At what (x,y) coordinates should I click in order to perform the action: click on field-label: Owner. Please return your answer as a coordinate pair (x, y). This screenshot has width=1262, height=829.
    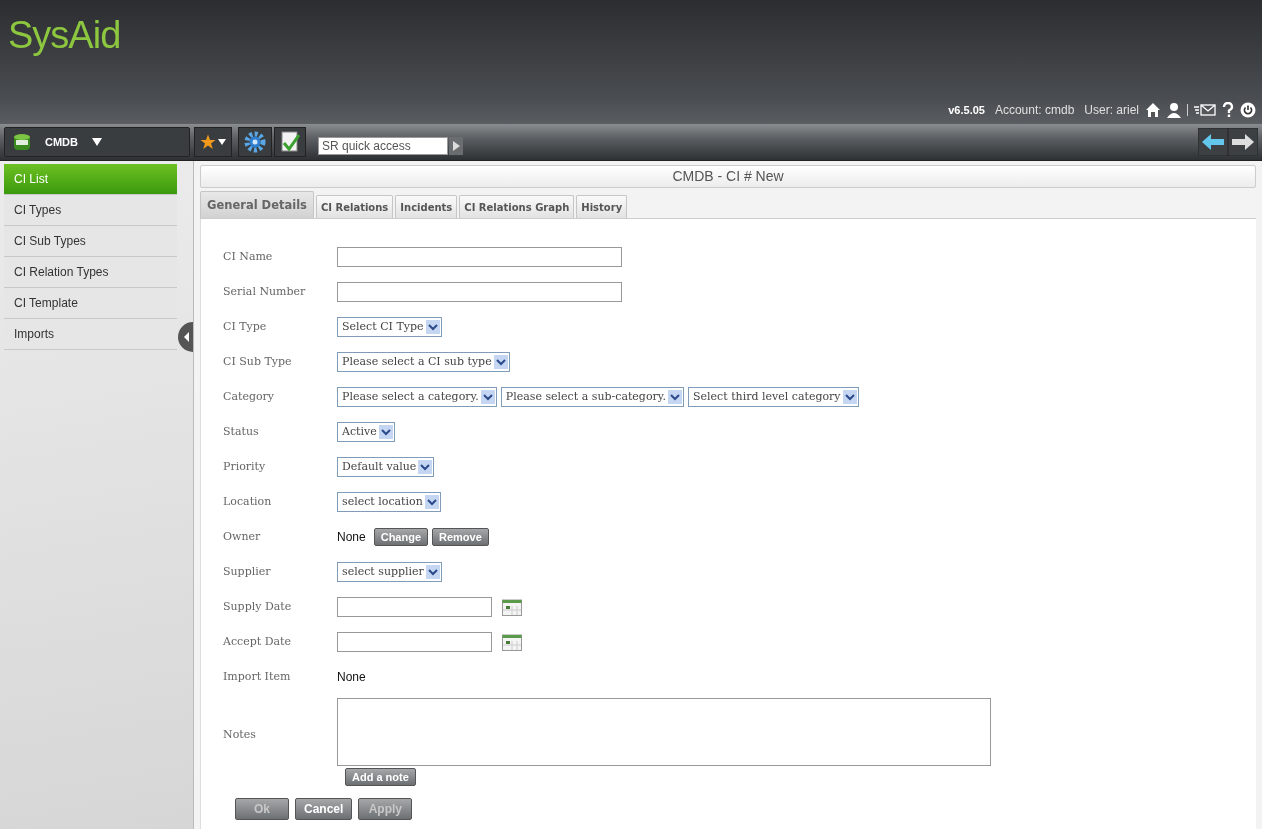
    Looking at the image, I should click on (242, 536).